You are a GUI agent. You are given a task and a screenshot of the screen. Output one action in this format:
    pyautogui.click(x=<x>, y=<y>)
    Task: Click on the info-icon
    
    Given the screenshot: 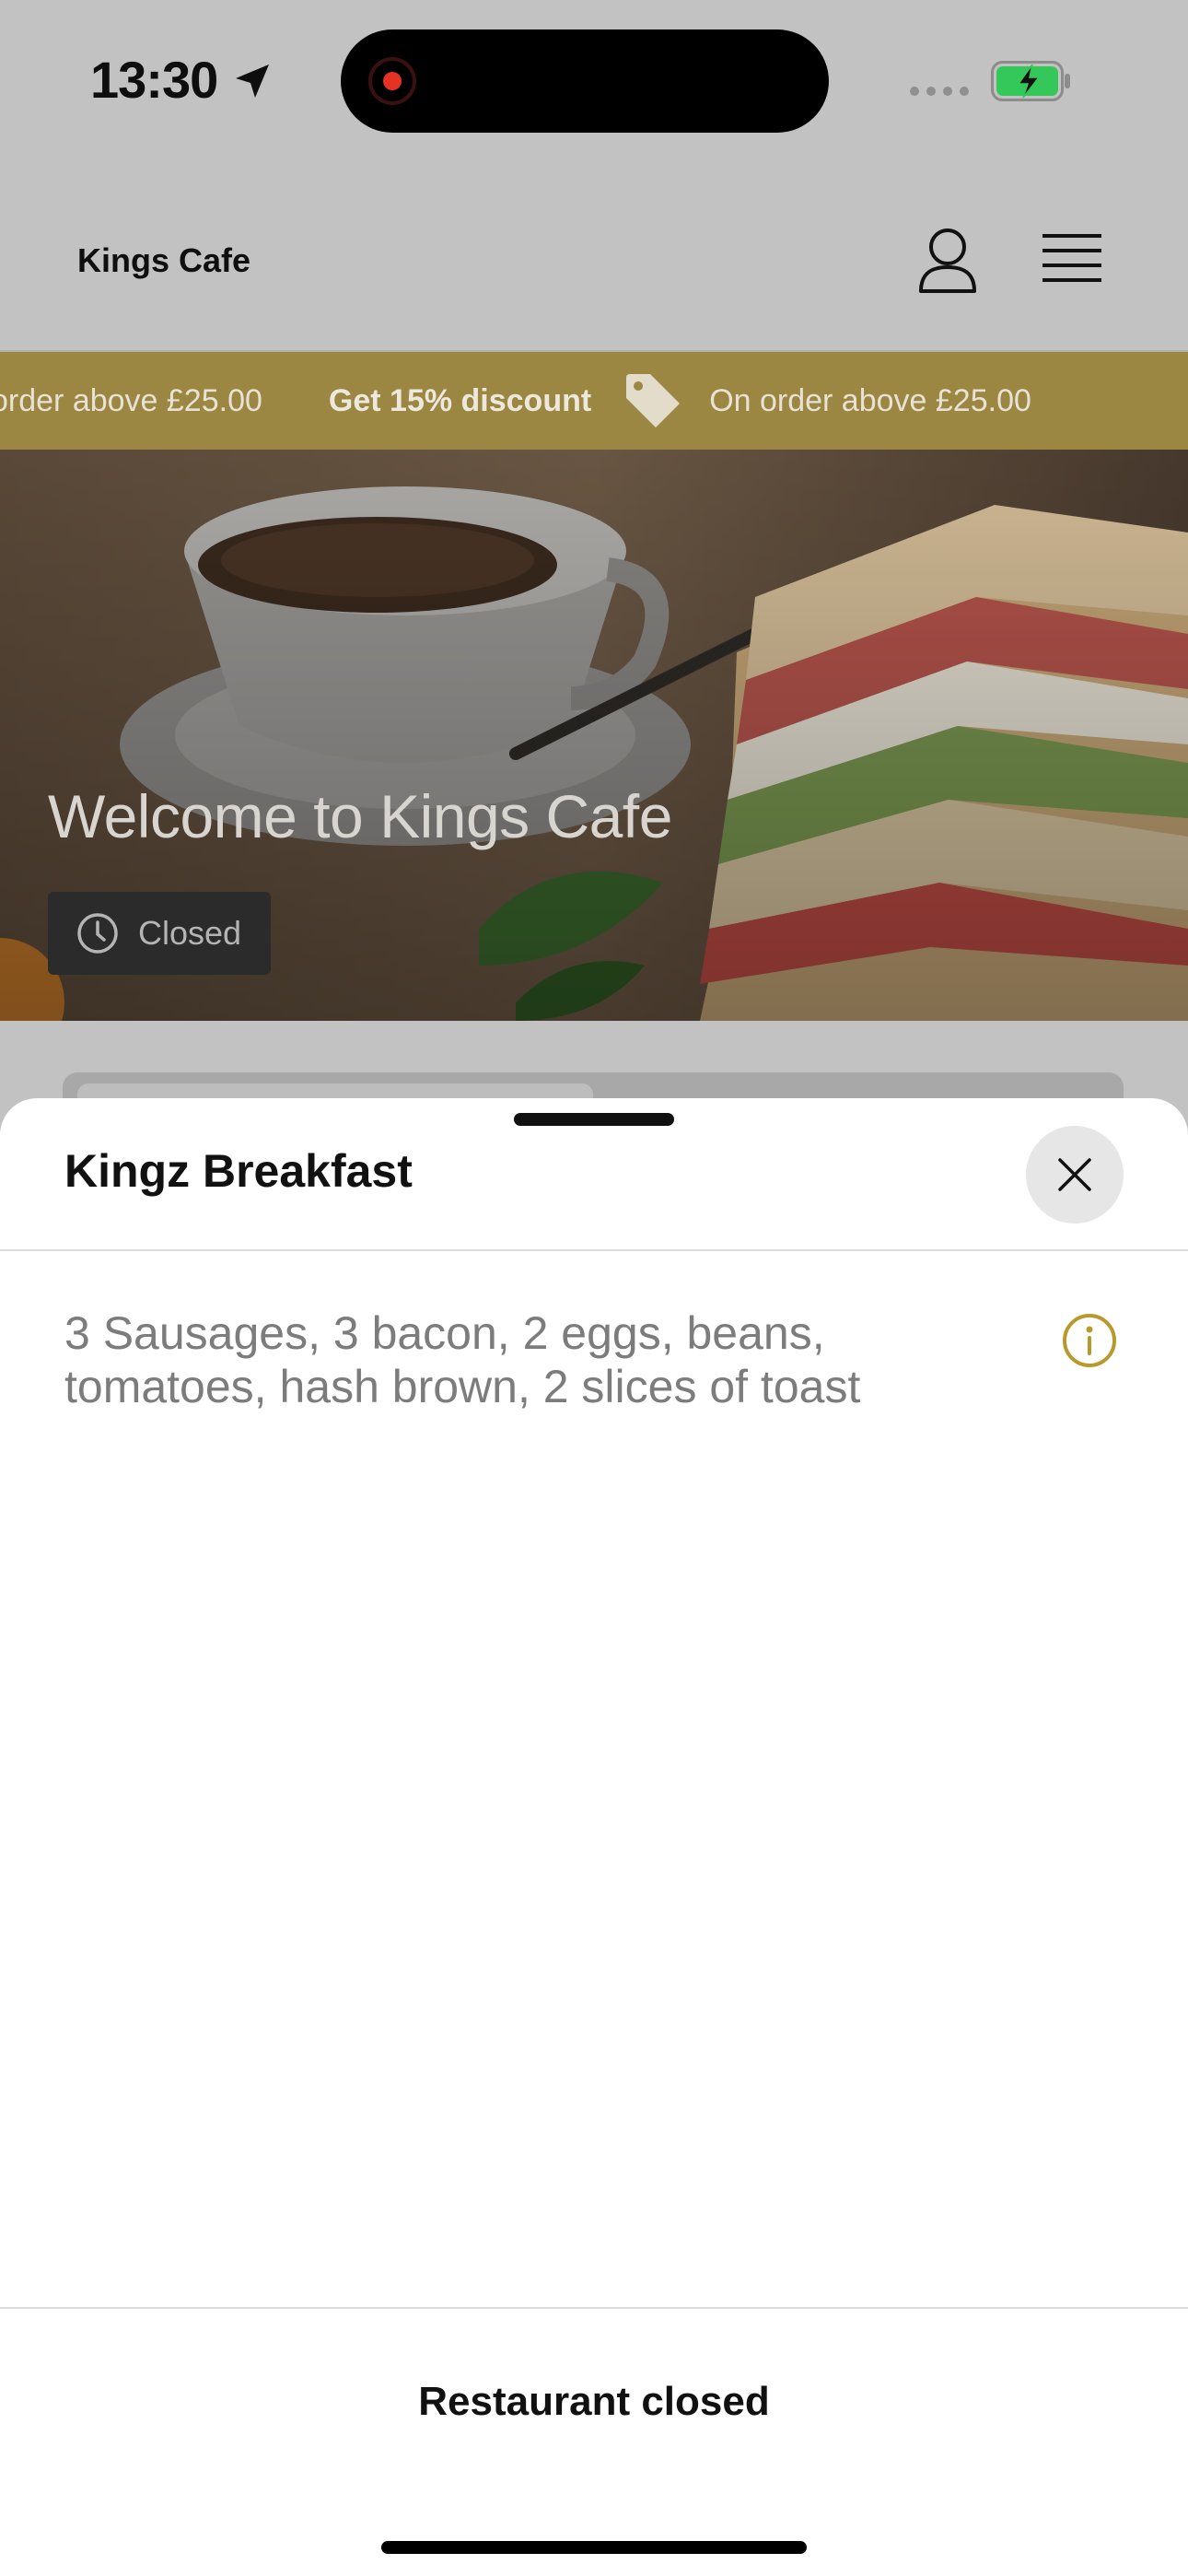 What is the action you would take?
    pyautogui.click(x=1089, y=1340)
    